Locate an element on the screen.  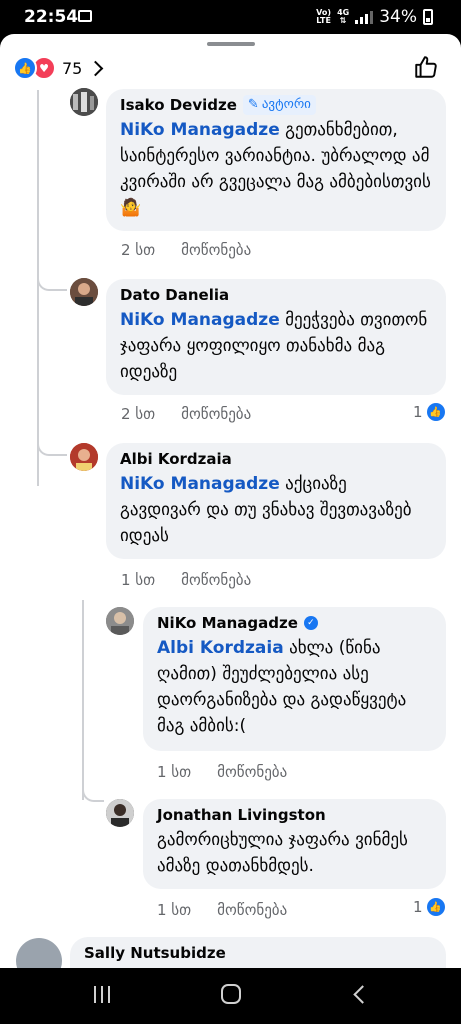
author-name: Sally Nutsubidze is located at coordinates (155, 953).